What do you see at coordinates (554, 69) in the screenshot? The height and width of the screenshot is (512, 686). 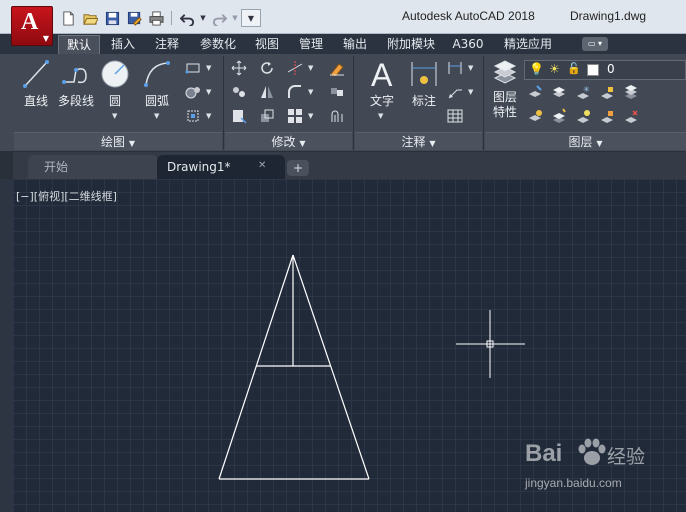 I see `sun-icon: ☀` at bounding box center [554, 69].